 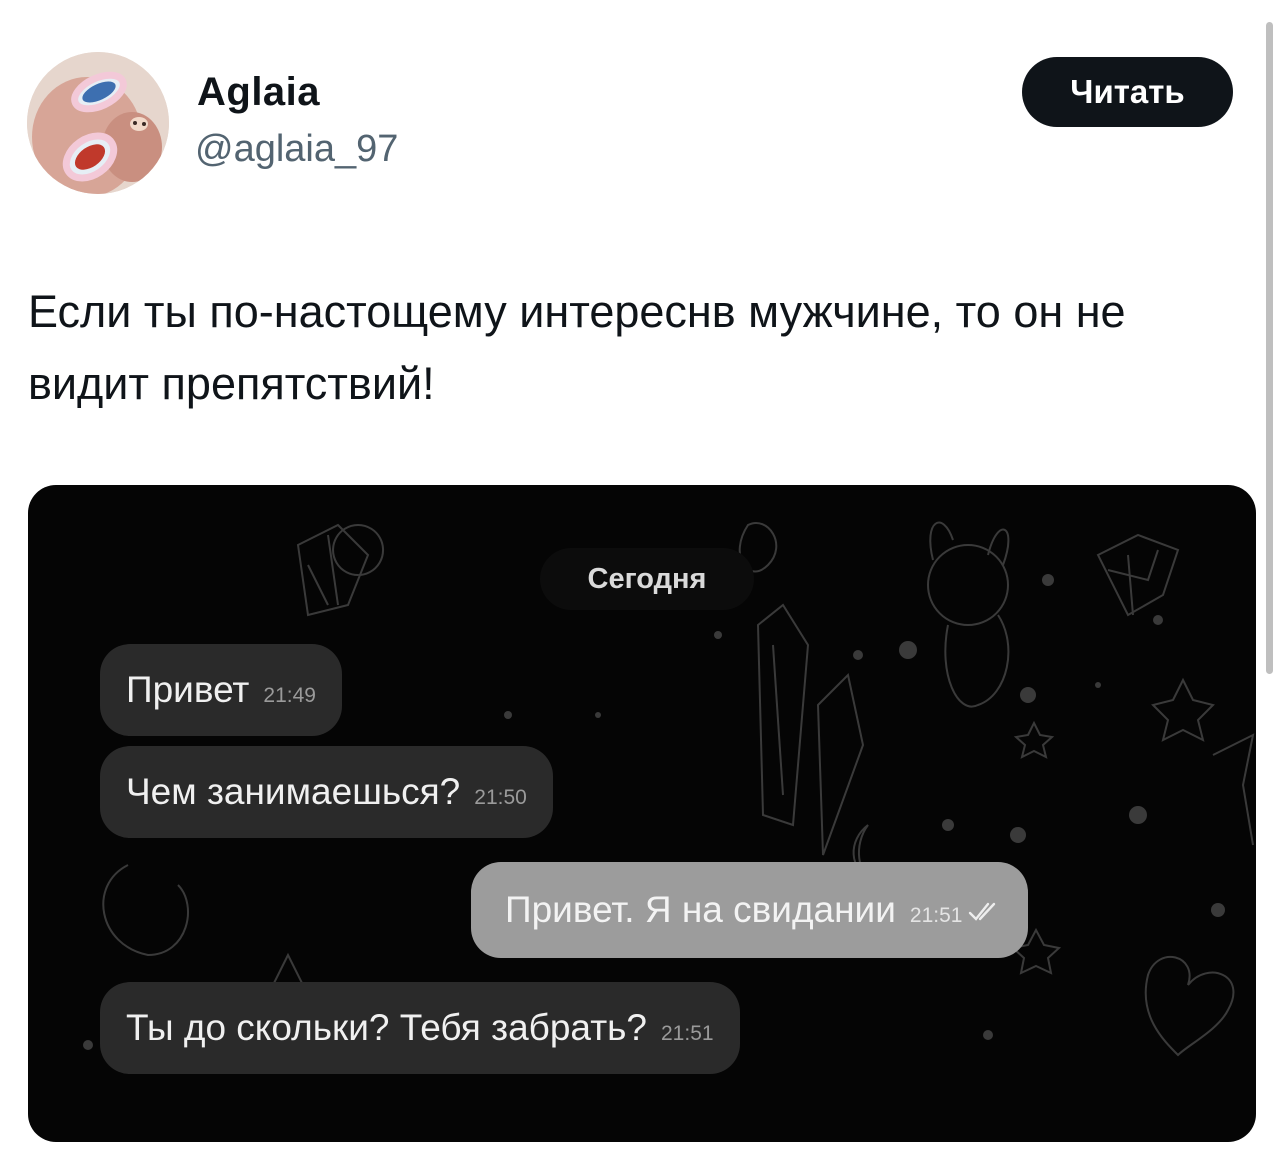 I want to click on chat-message-outgoing: Привет. Я на свидании 21:51, so click(x=750, y=910).